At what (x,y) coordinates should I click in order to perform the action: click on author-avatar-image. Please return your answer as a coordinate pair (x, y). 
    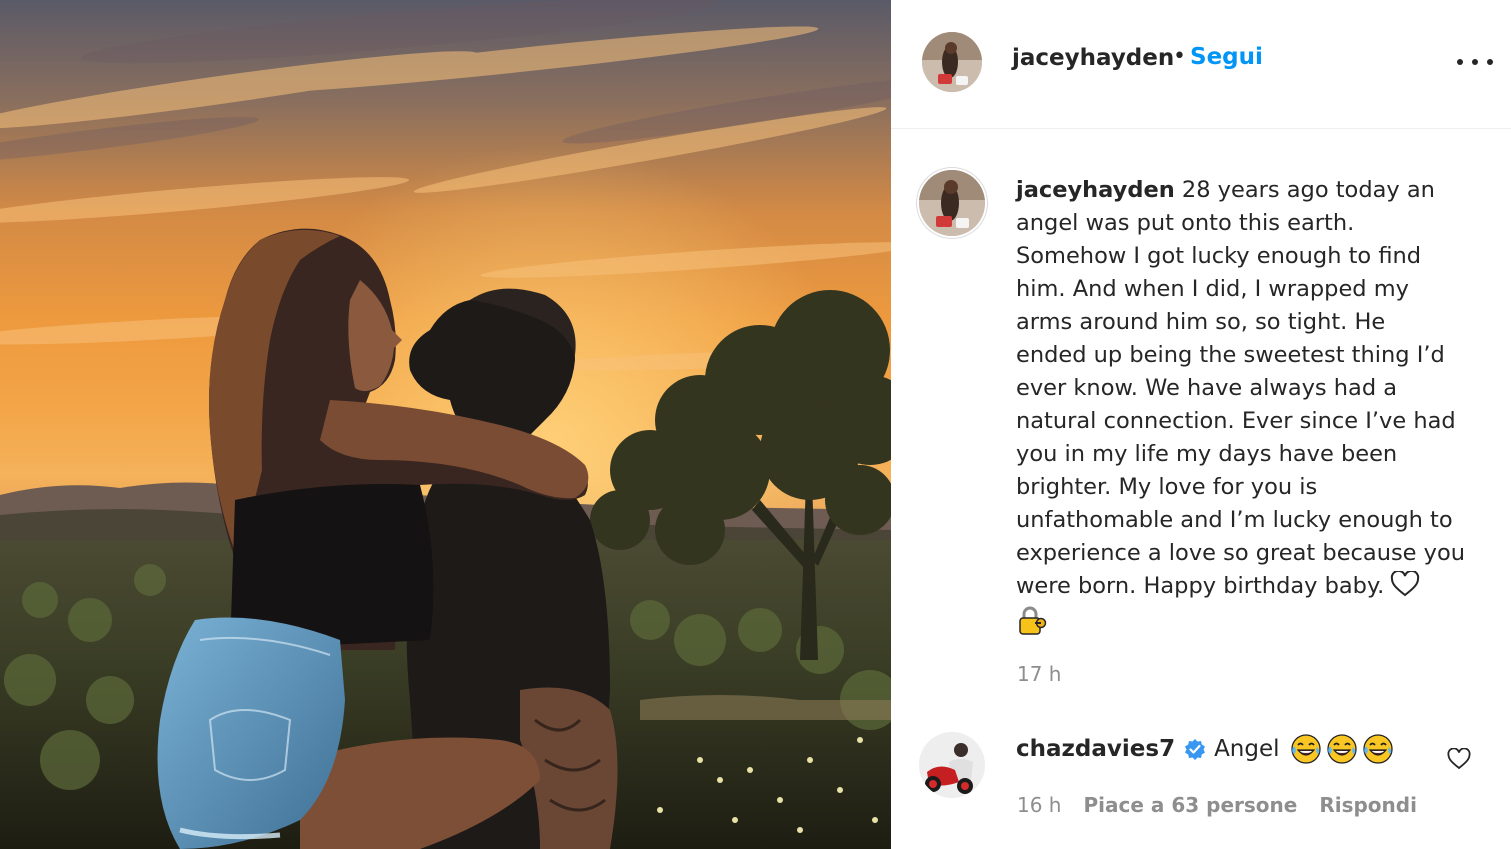
    Looking at the image, I should click on (952, 62).